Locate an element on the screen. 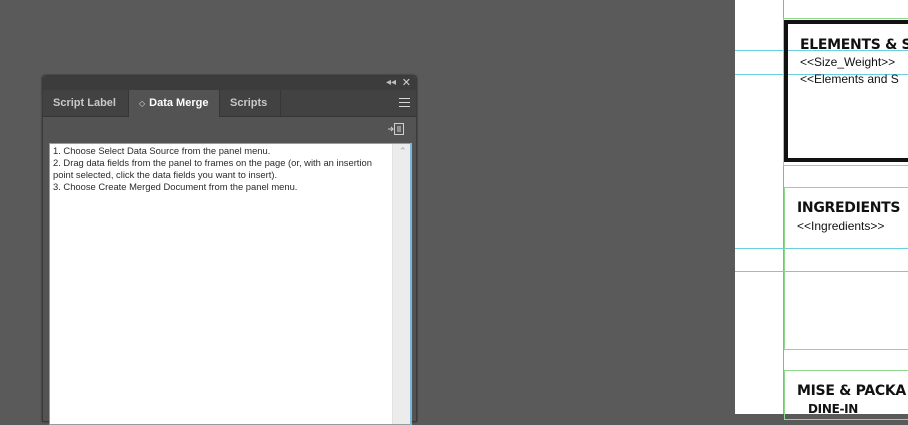 The image size is (908, 425). size-weight-field: <<Size_Weight>> is located at coordinates (847, 62).